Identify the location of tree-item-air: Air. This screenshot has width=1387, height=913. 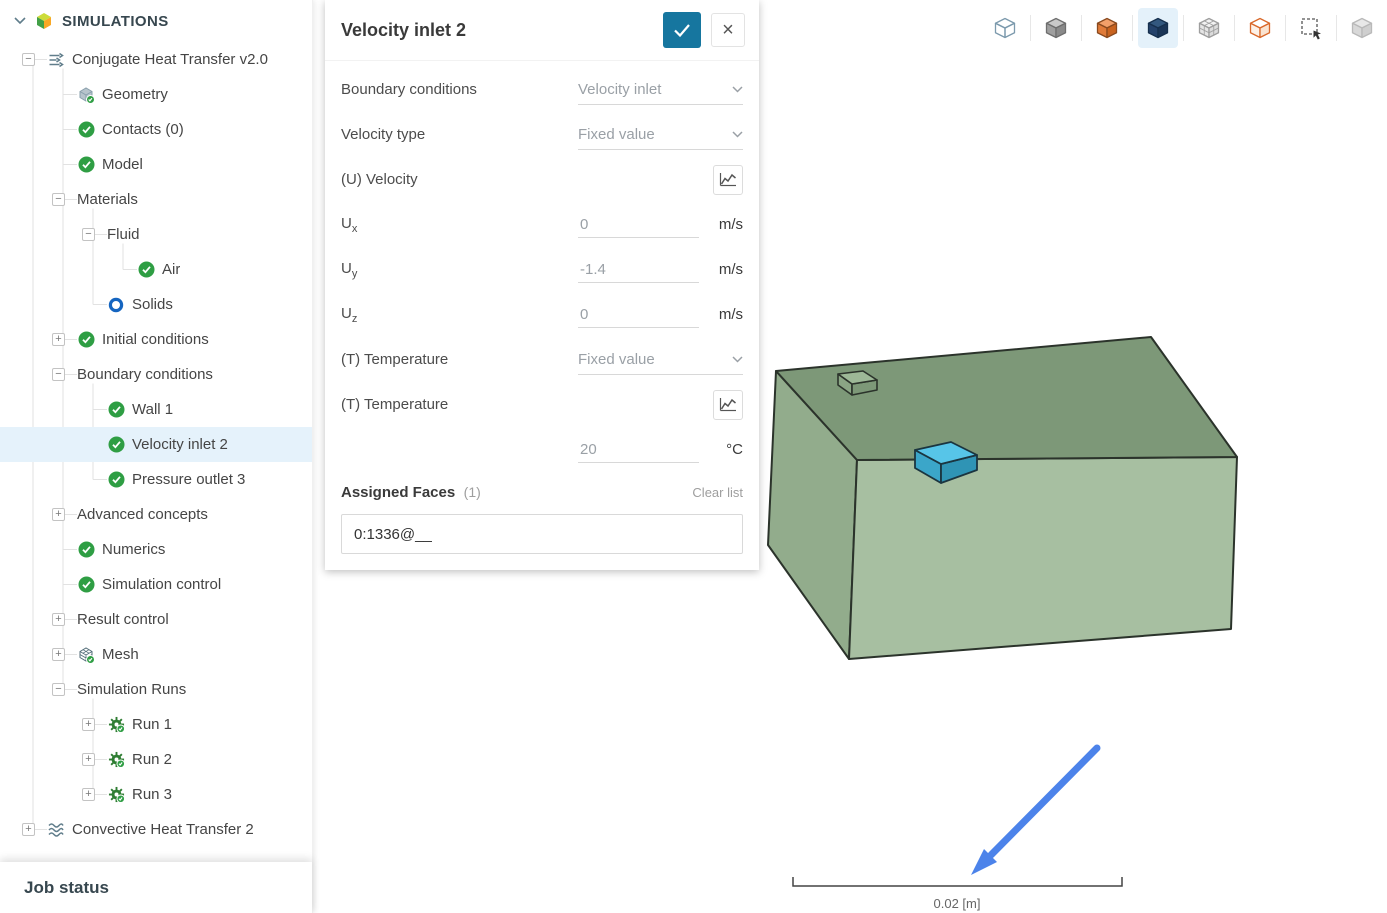
(156, 269).